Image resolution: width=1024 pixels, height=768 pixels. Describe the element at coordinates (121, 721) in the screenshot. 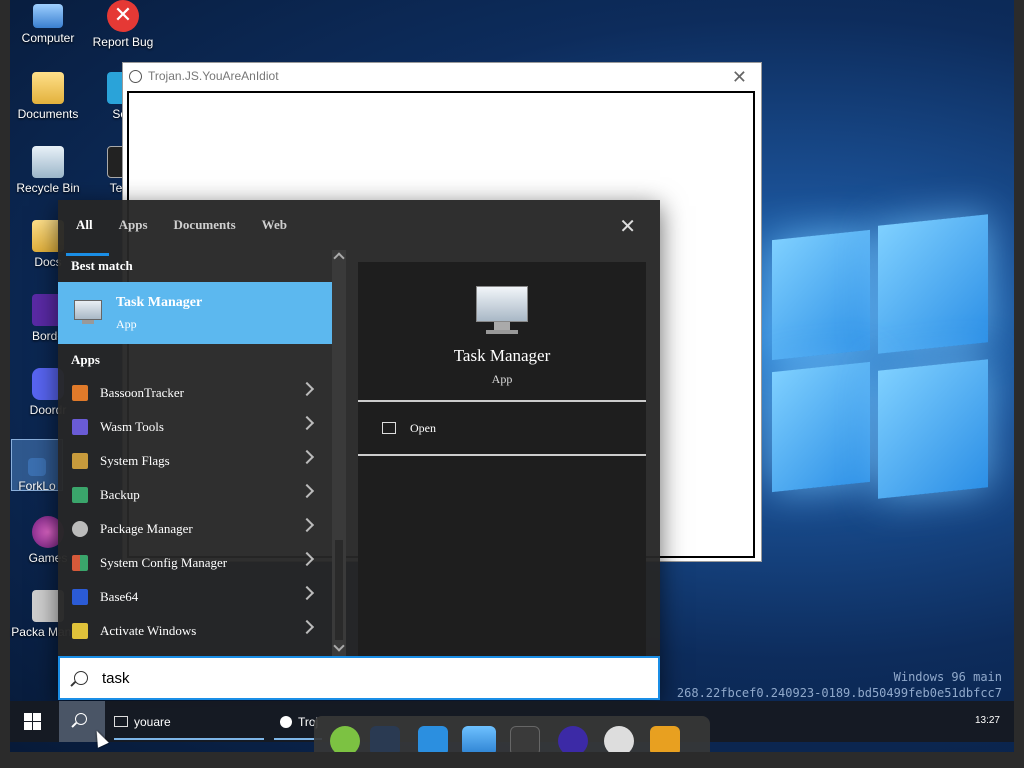

I see `terminal-icon` at that location.